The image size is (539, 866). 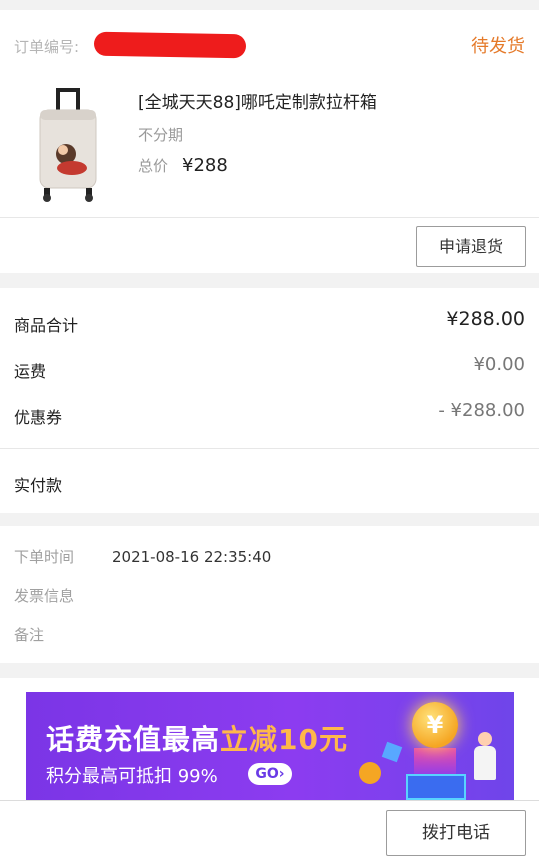 I want to click on bottom-action-bar: 拨打电话, so click(x=269, y=833).